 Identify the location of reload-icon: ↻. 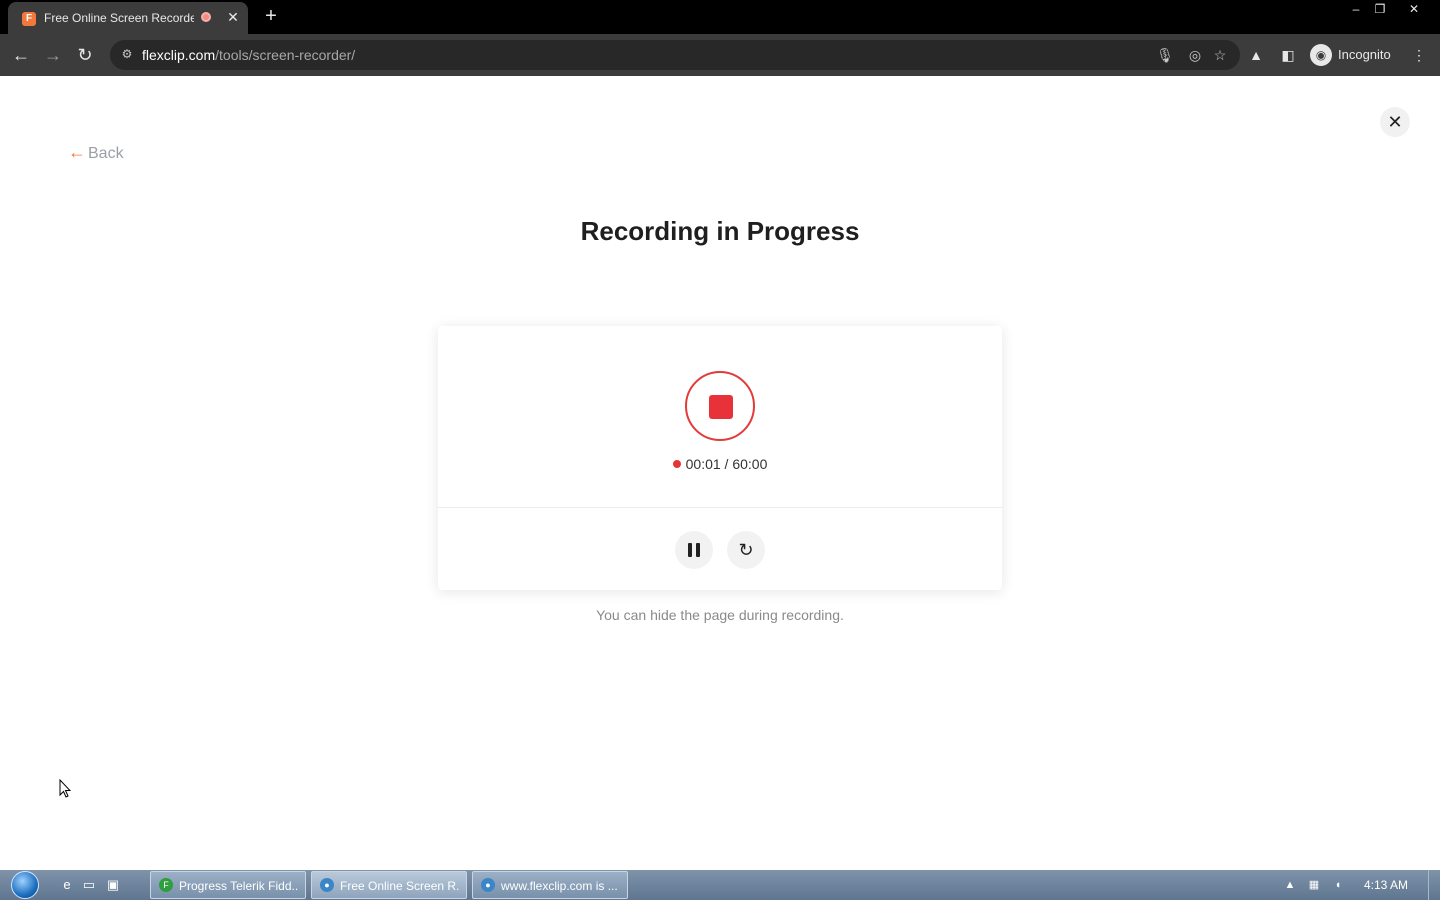
(85, 55).